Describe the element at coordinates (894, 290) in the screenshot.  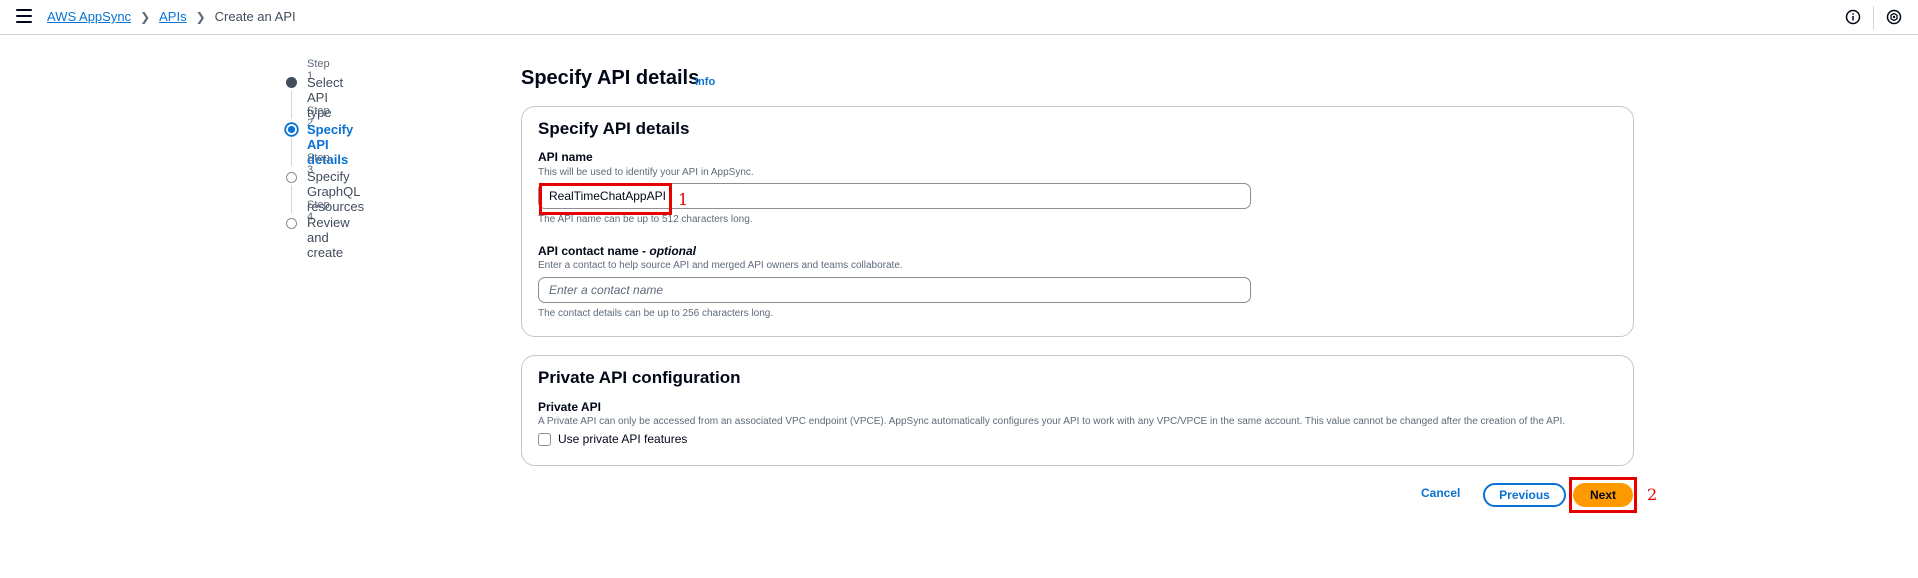
I see `contact-name-input` at that location.